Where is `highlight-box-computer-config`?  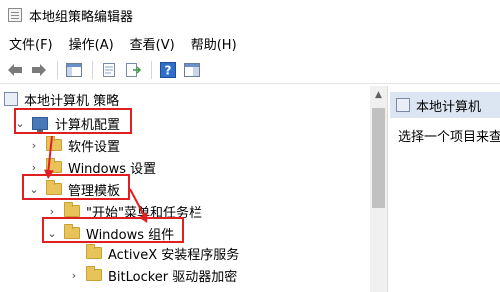
highlight-box-computer-config is located at coordinates (73, 121).